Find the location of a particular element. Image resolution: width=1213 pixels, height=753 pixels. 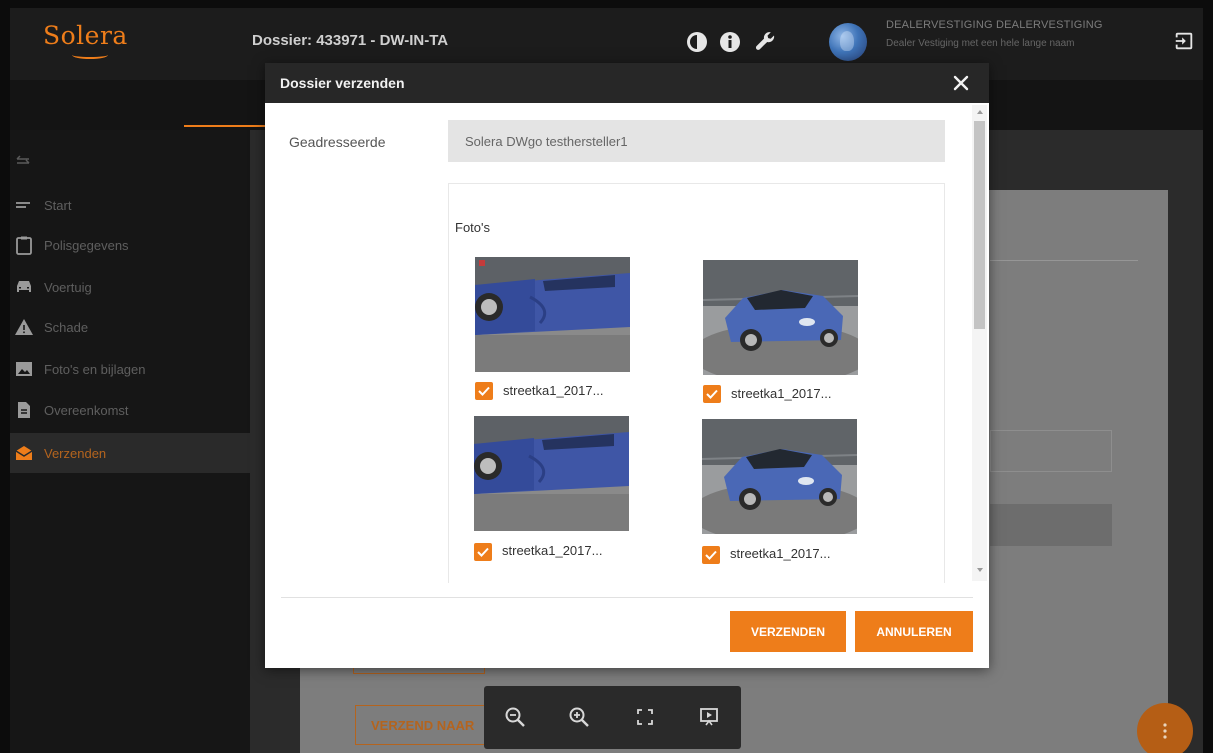

logout-icon is located at coordinates (1184, 41).